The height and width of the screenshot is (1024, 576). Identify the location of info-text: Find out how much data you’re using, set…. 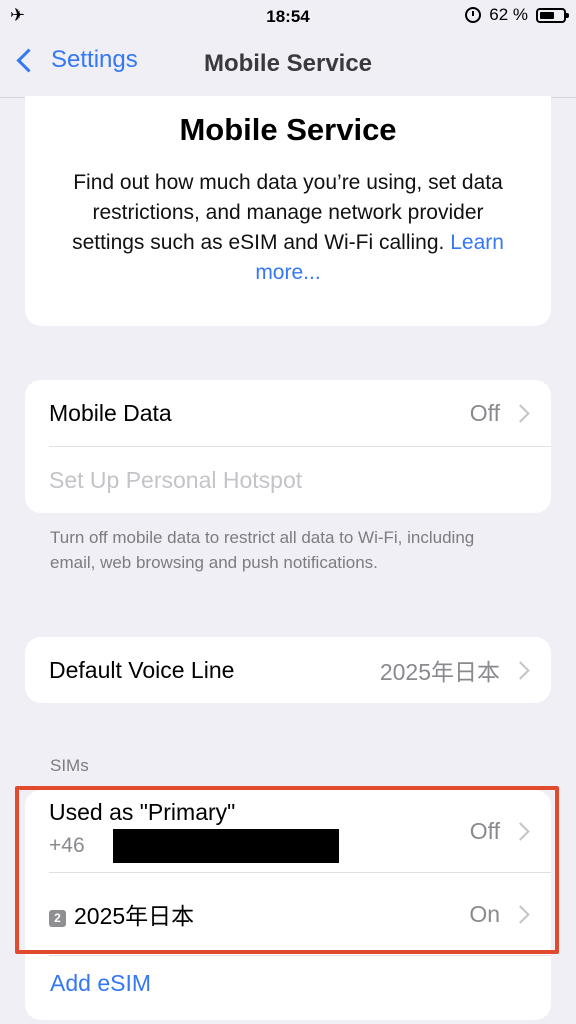
(287, 212).